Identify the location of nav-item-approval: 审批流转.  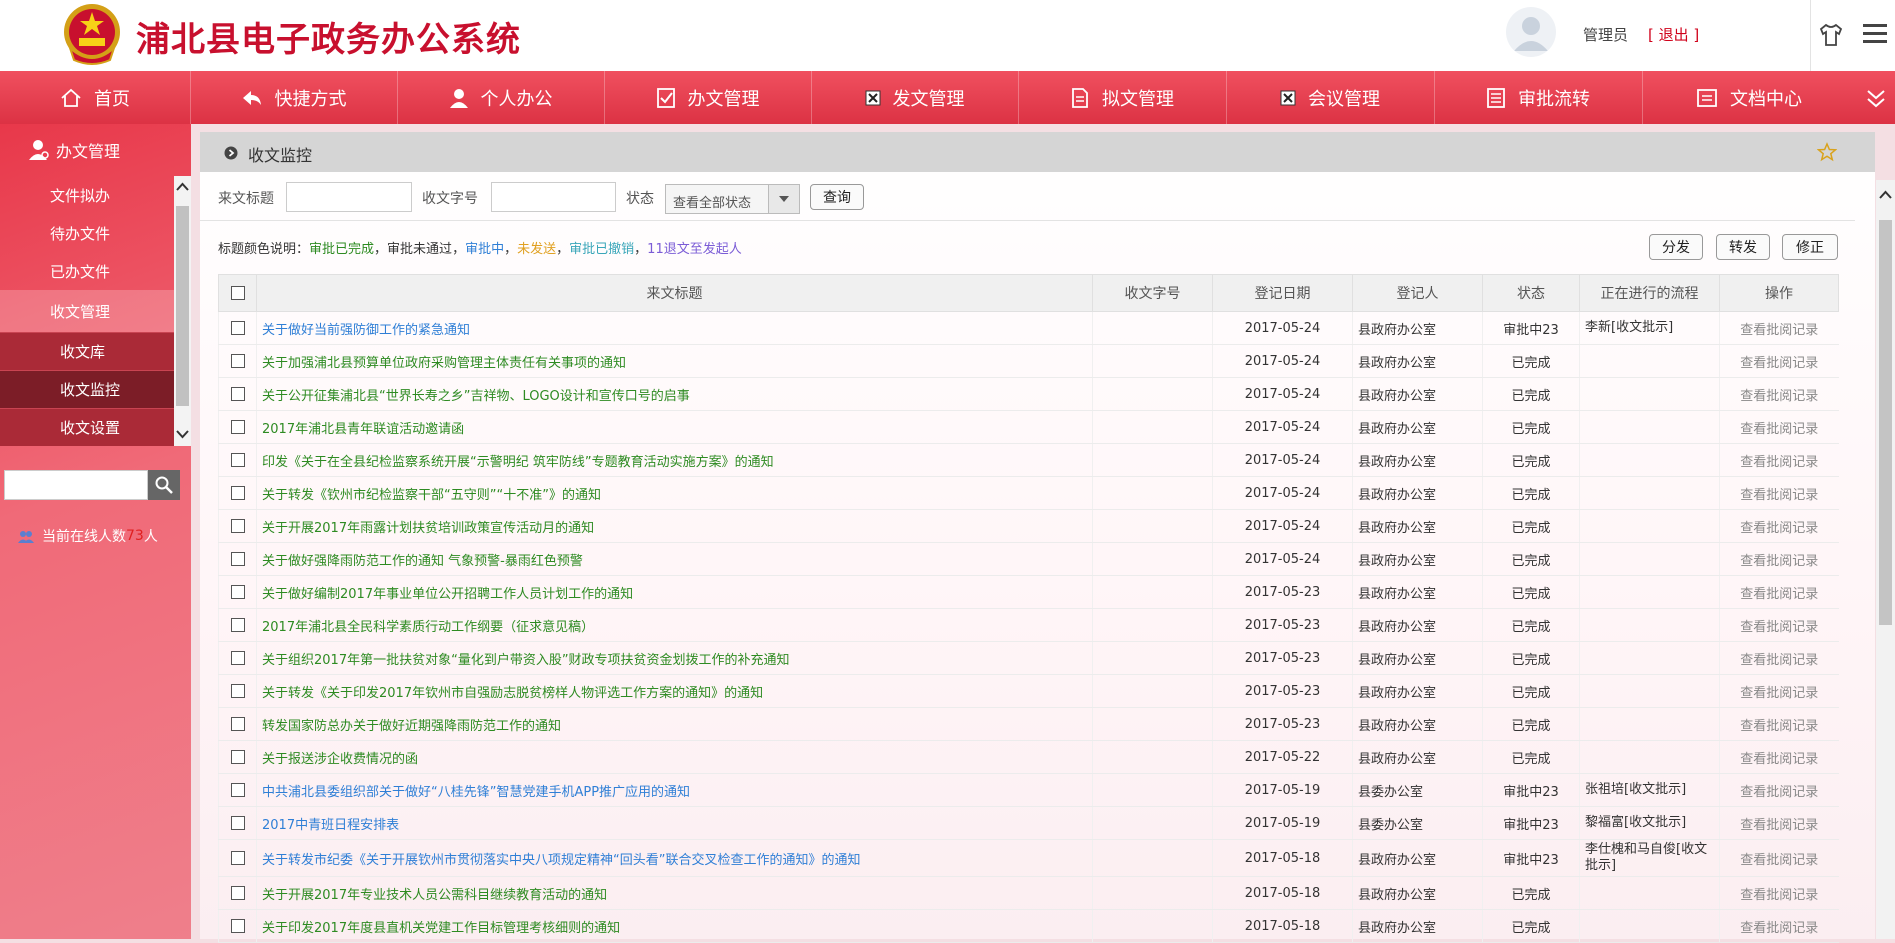
(1538, 97).